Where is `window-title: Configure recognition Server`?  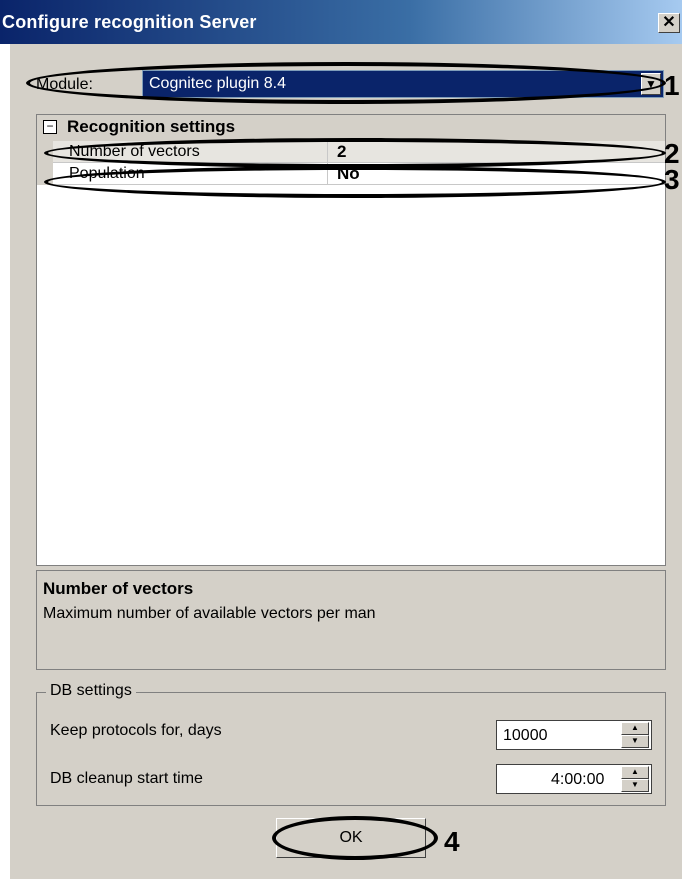 window-title: Configure recognition Server is located at coordinates (129, 22).